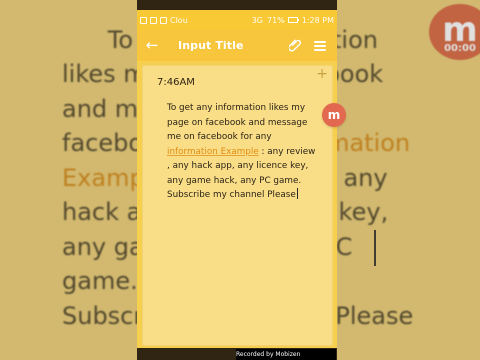  What do you see at coordinates (143, 20) in the screenshot?
I see `notification-icon` at bounding box center [143, 20].